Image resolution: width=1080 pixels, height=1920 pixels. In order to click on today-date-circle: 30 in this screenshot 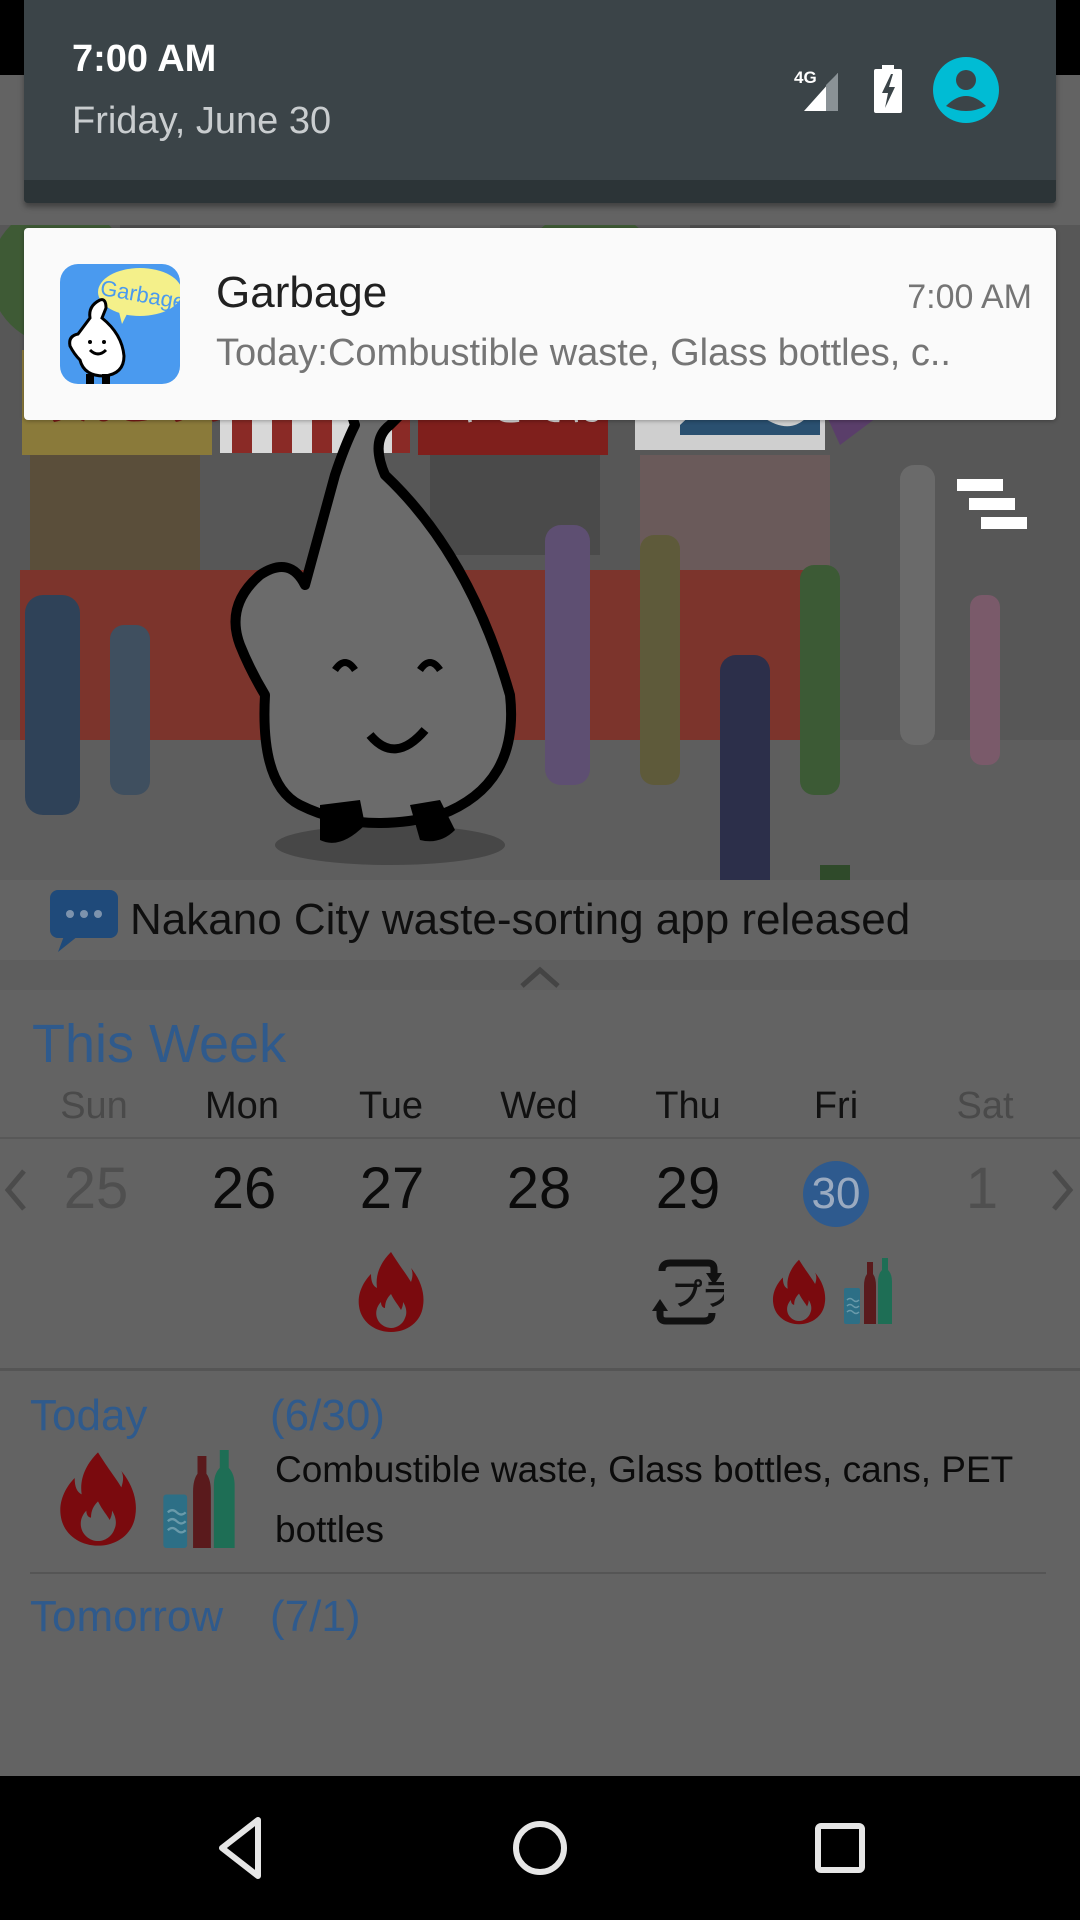, I will do `click(836, 1194)`.